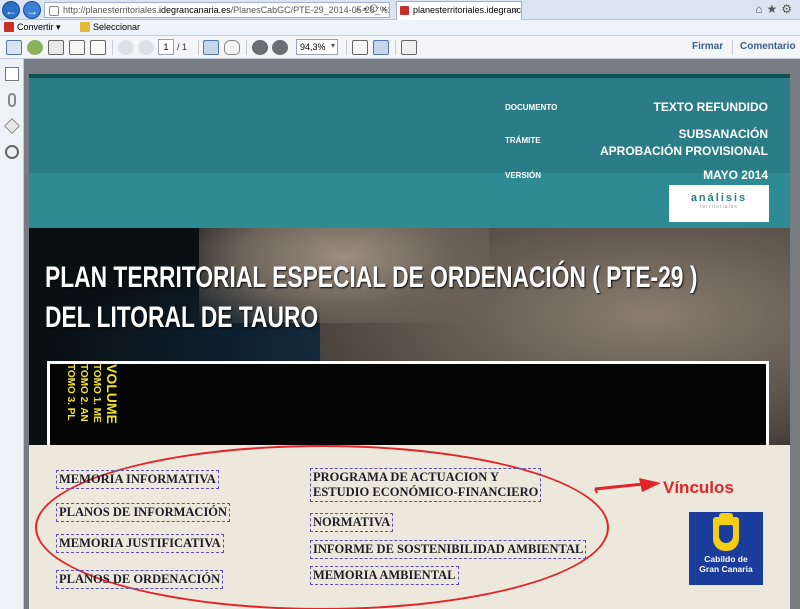 The width and height of the screenshot is (800, 609). Describe the element at coordinates (280, 47) in the screenshot. I see `zoom-in-icon` at that location.